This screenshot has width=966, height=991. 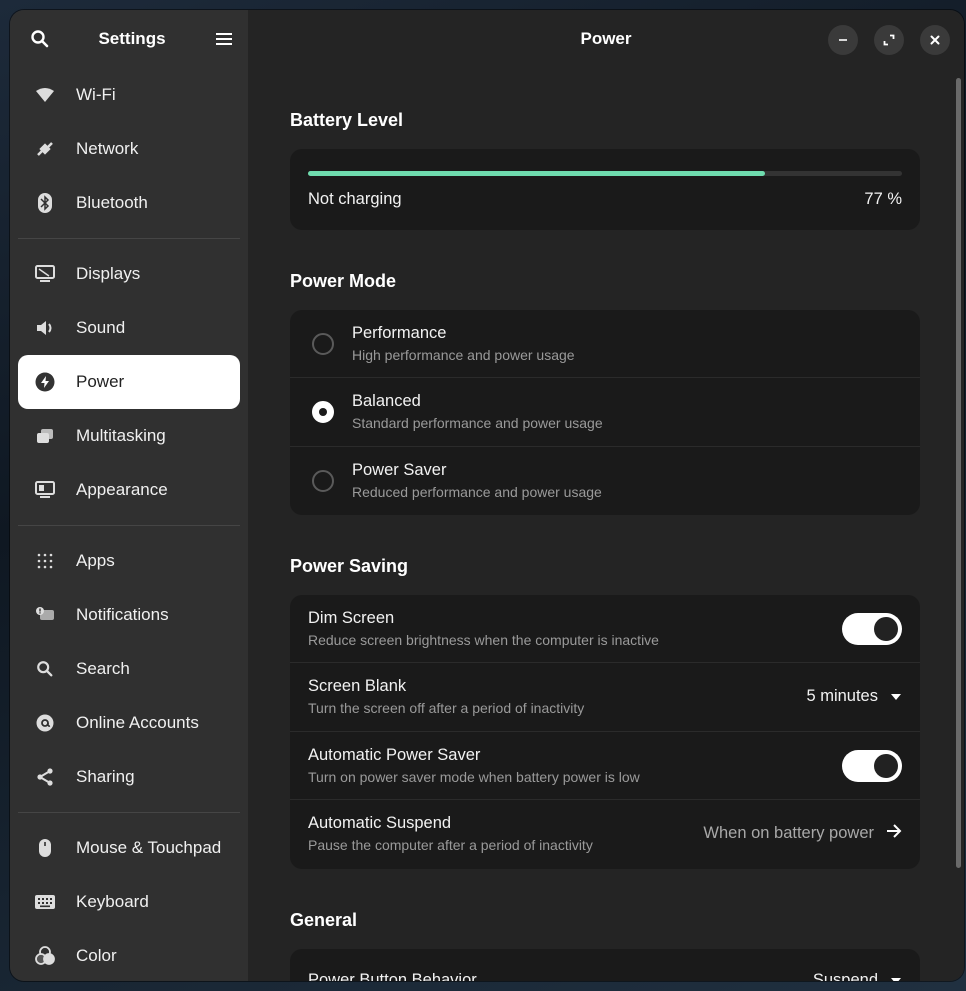 I want to click on power-icon, so click(x=45, y=382).